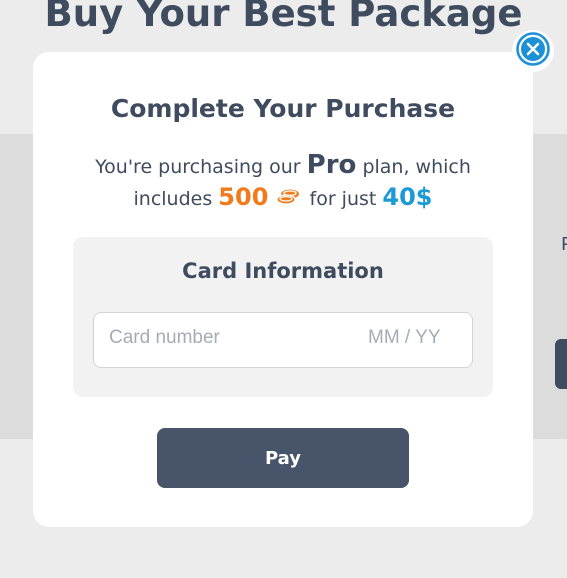 Image resolution: width=567 pixels, height=578 pixels. Describe the element at coordinates (343, 199) in the screenshot. I see `for-just-label: for just` at that location.